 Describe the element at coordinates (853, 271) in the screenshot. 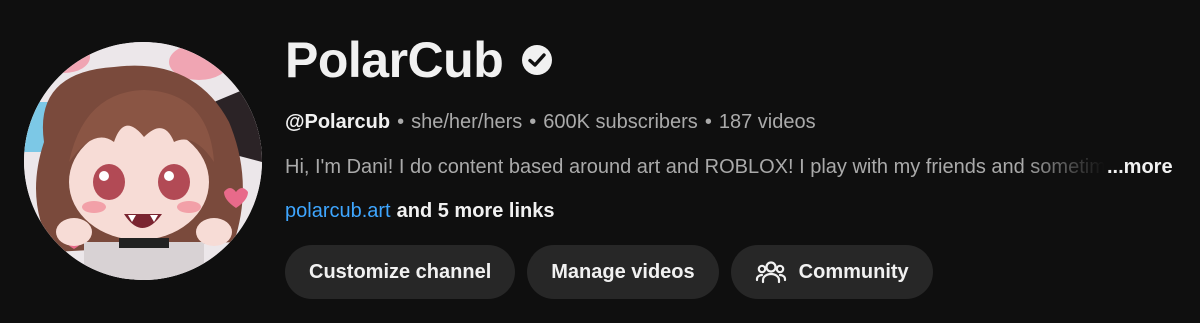

I see `community-label: Community` at that location.